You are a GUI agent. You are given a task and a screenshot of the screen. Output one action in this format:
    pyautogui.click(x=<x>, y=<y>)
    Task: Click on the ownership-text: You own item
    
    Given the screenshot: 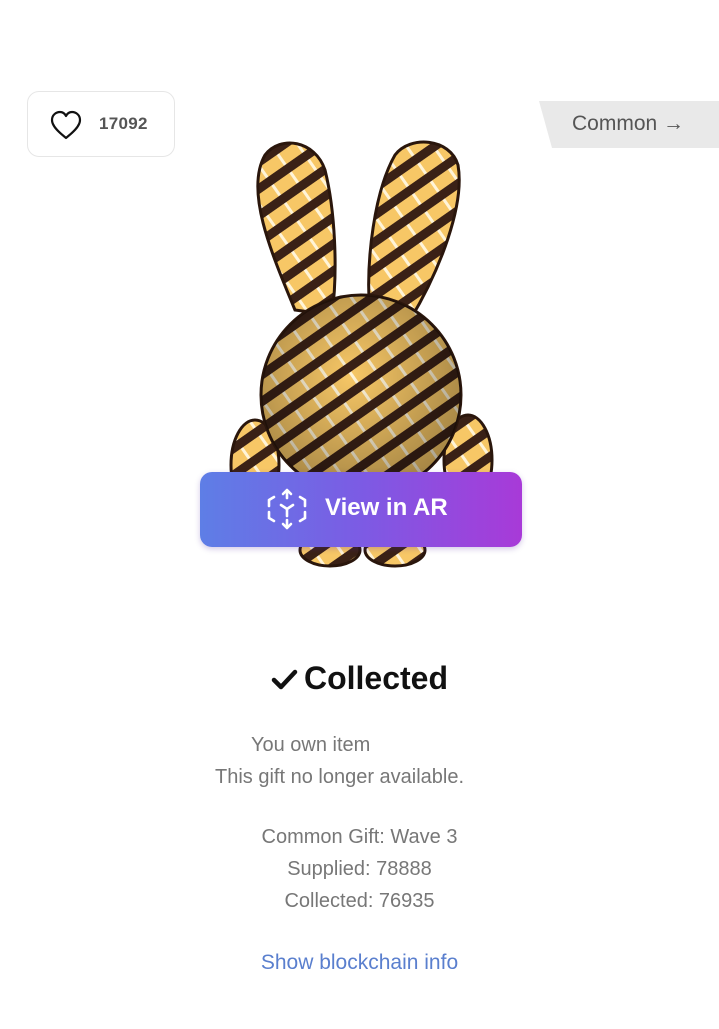 What is the action you would take?
    pyautogui.click(x=311, y=745)
    